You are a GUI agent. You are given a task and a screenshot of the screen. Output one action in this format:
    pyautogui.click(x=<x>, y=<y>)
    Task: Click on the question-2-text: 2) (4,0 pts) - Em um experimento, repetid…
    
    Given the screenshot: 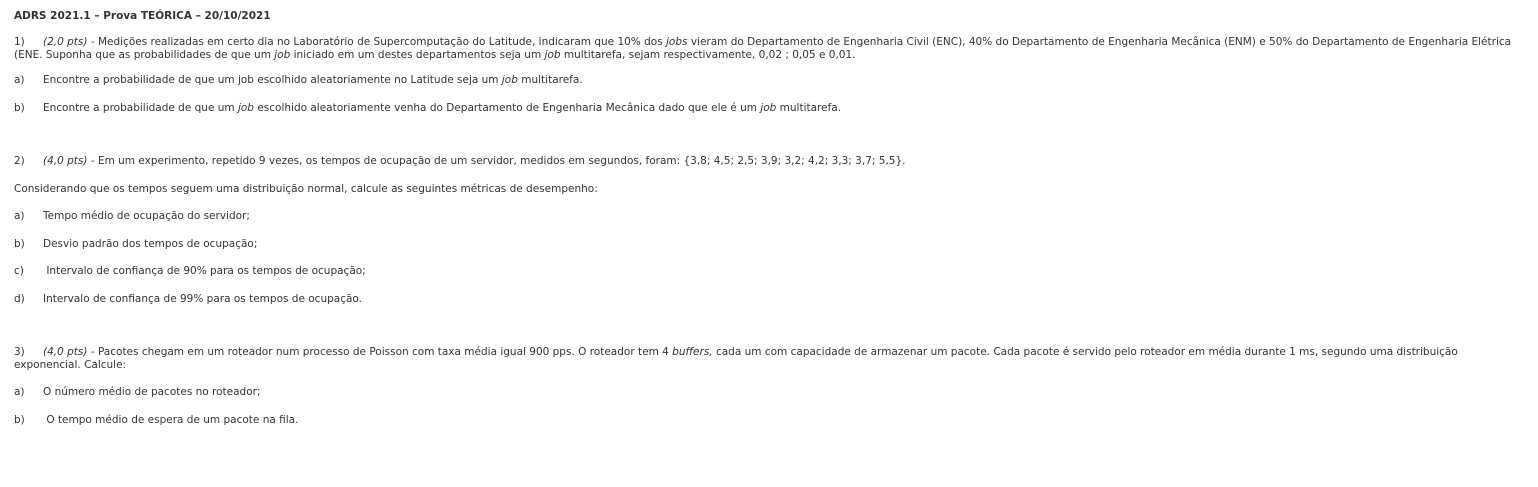 What is the action you would take?
    pyautogui.click(x=460, y=161)
    